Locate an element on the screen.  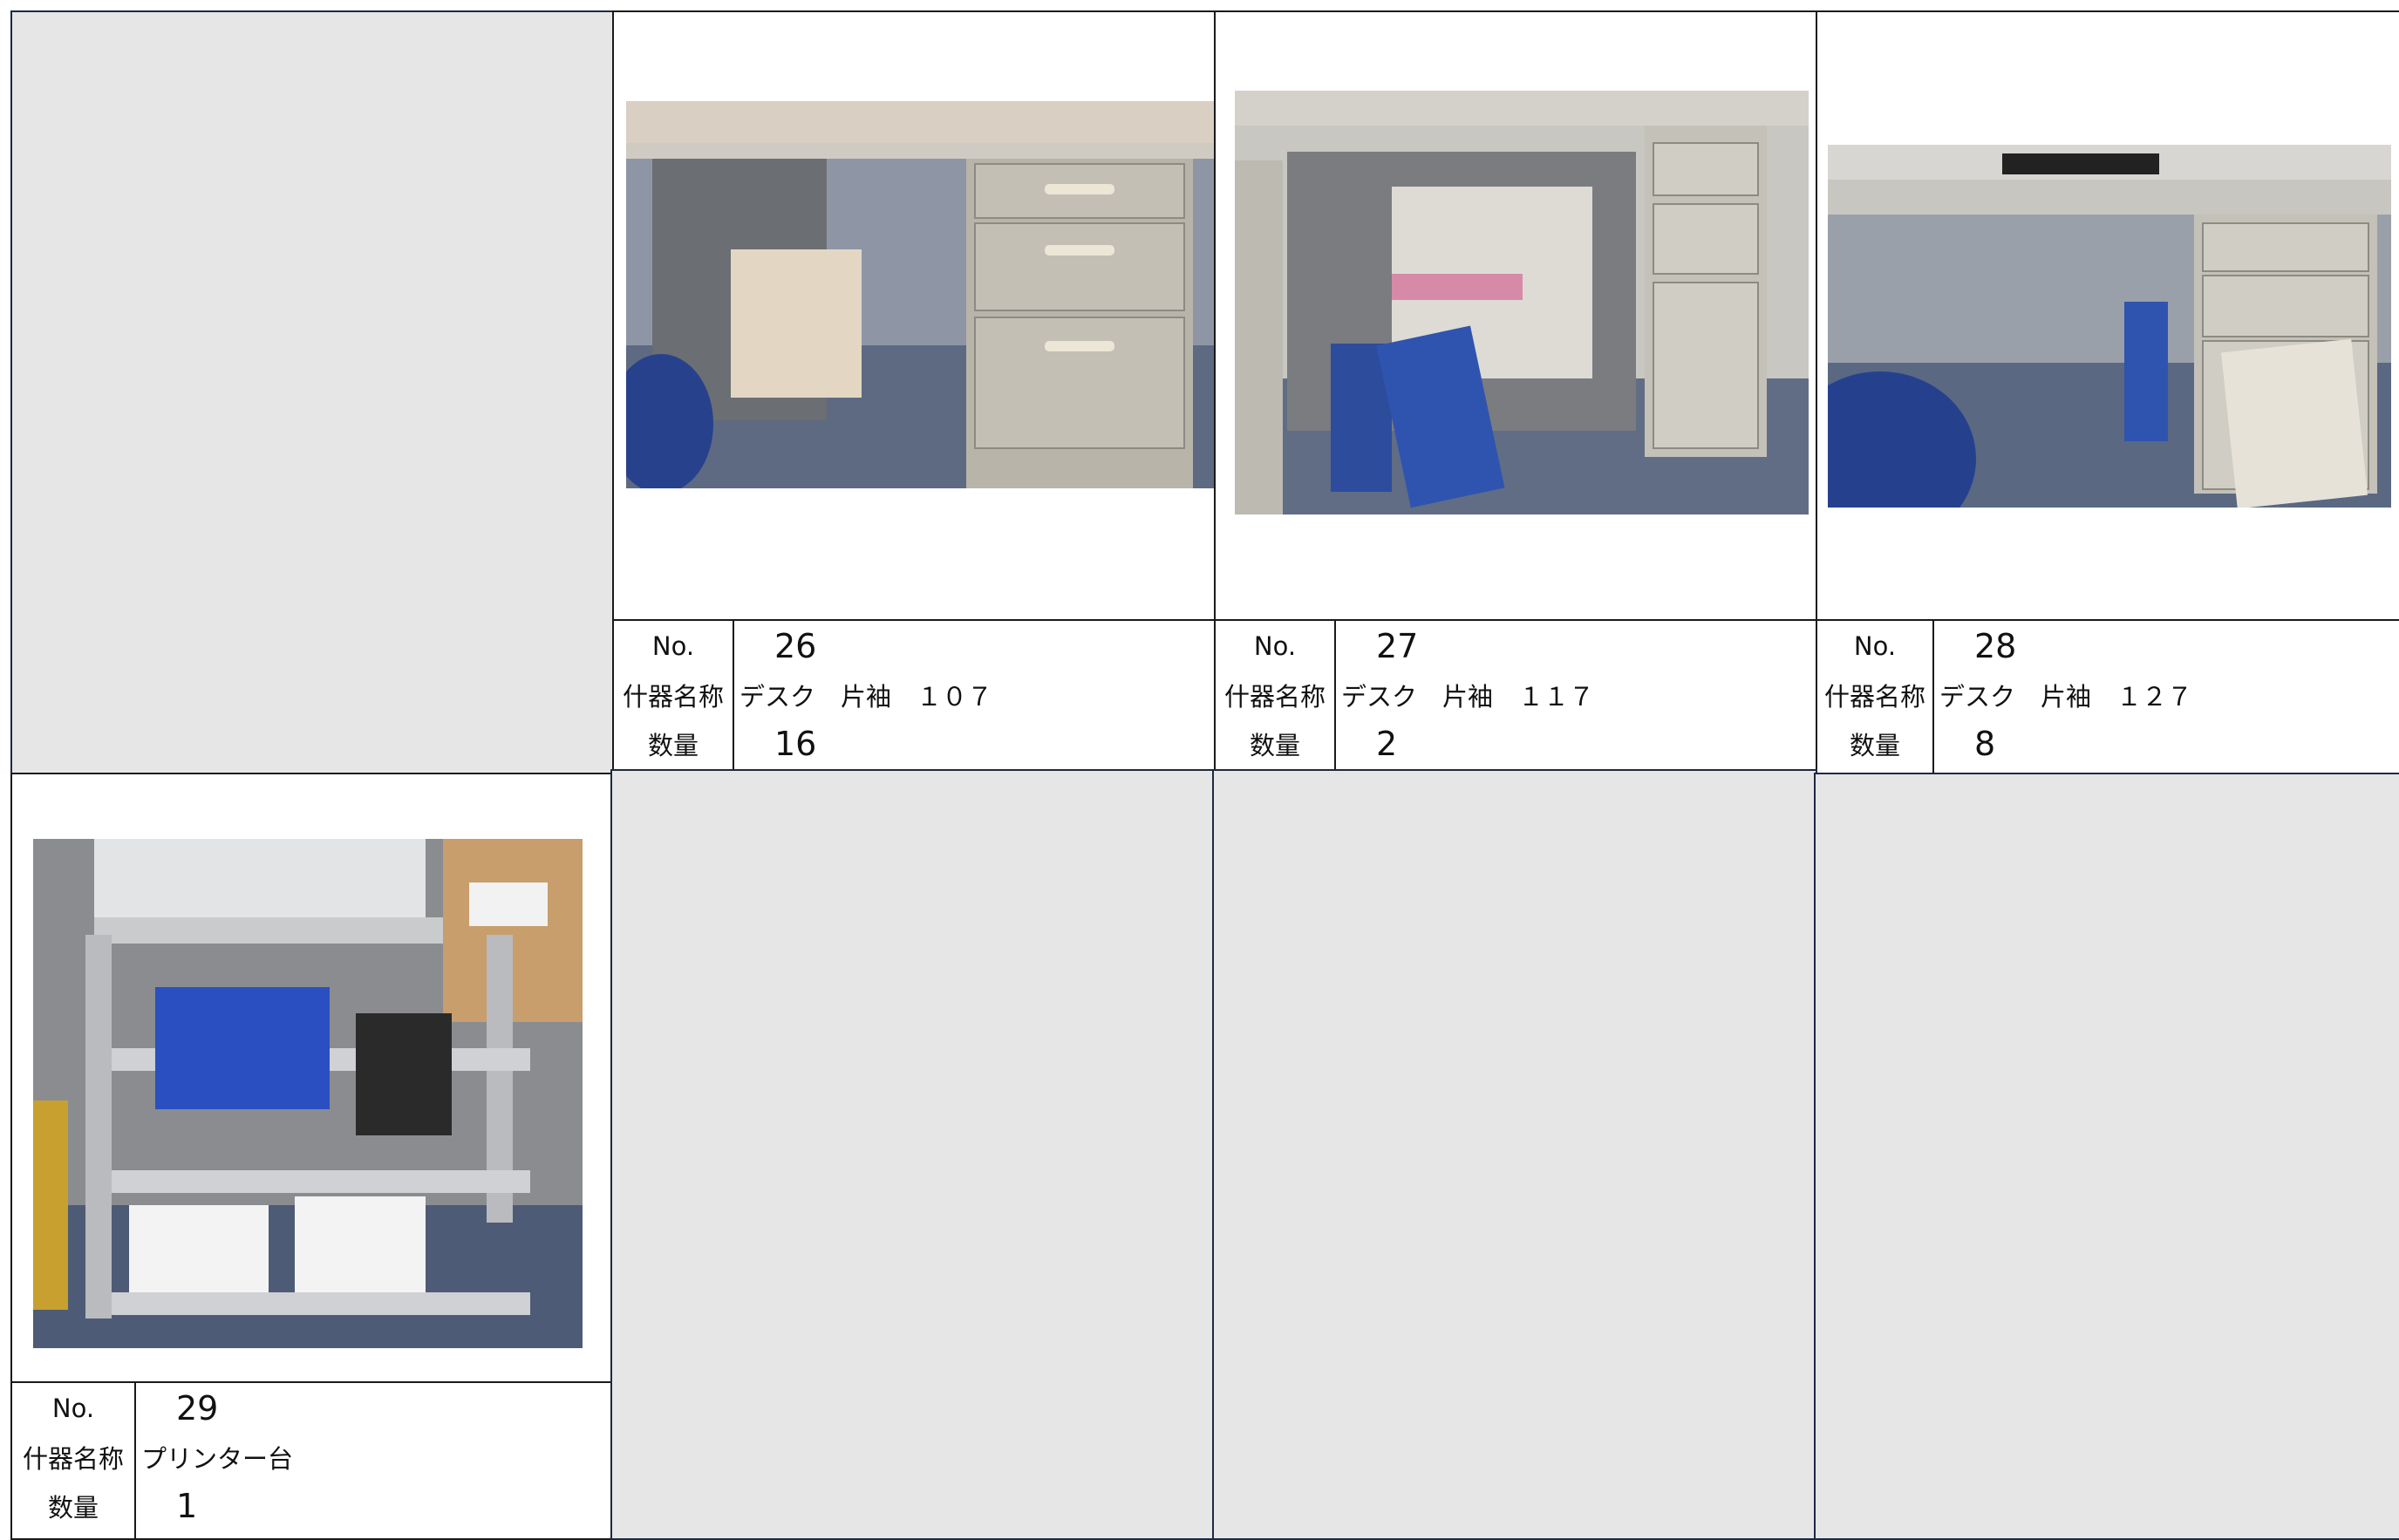
name-value: デスク 片袖 １２７ is located at coordinates (2066, 697).